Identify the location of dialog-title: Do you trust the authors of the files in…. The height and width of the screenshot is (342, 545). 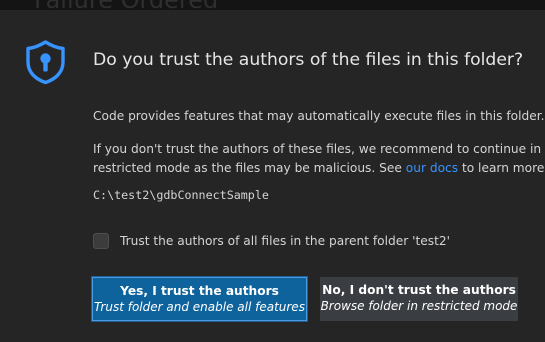
(308, 60).